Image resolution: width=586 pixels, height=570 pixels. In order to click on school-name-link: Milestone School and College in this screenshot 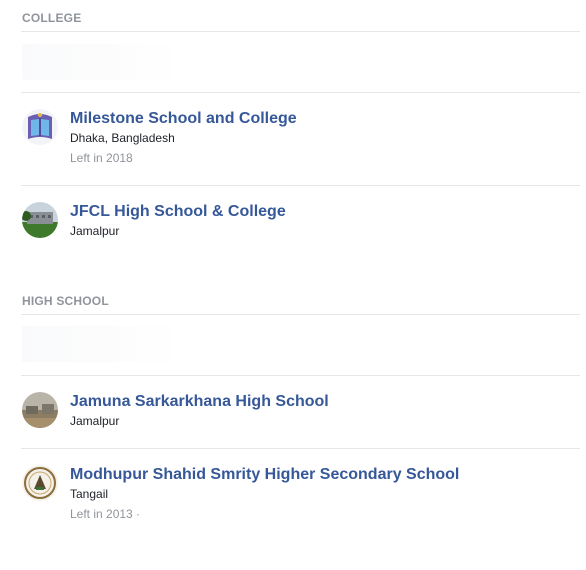, I will do `click(320, 118)`.